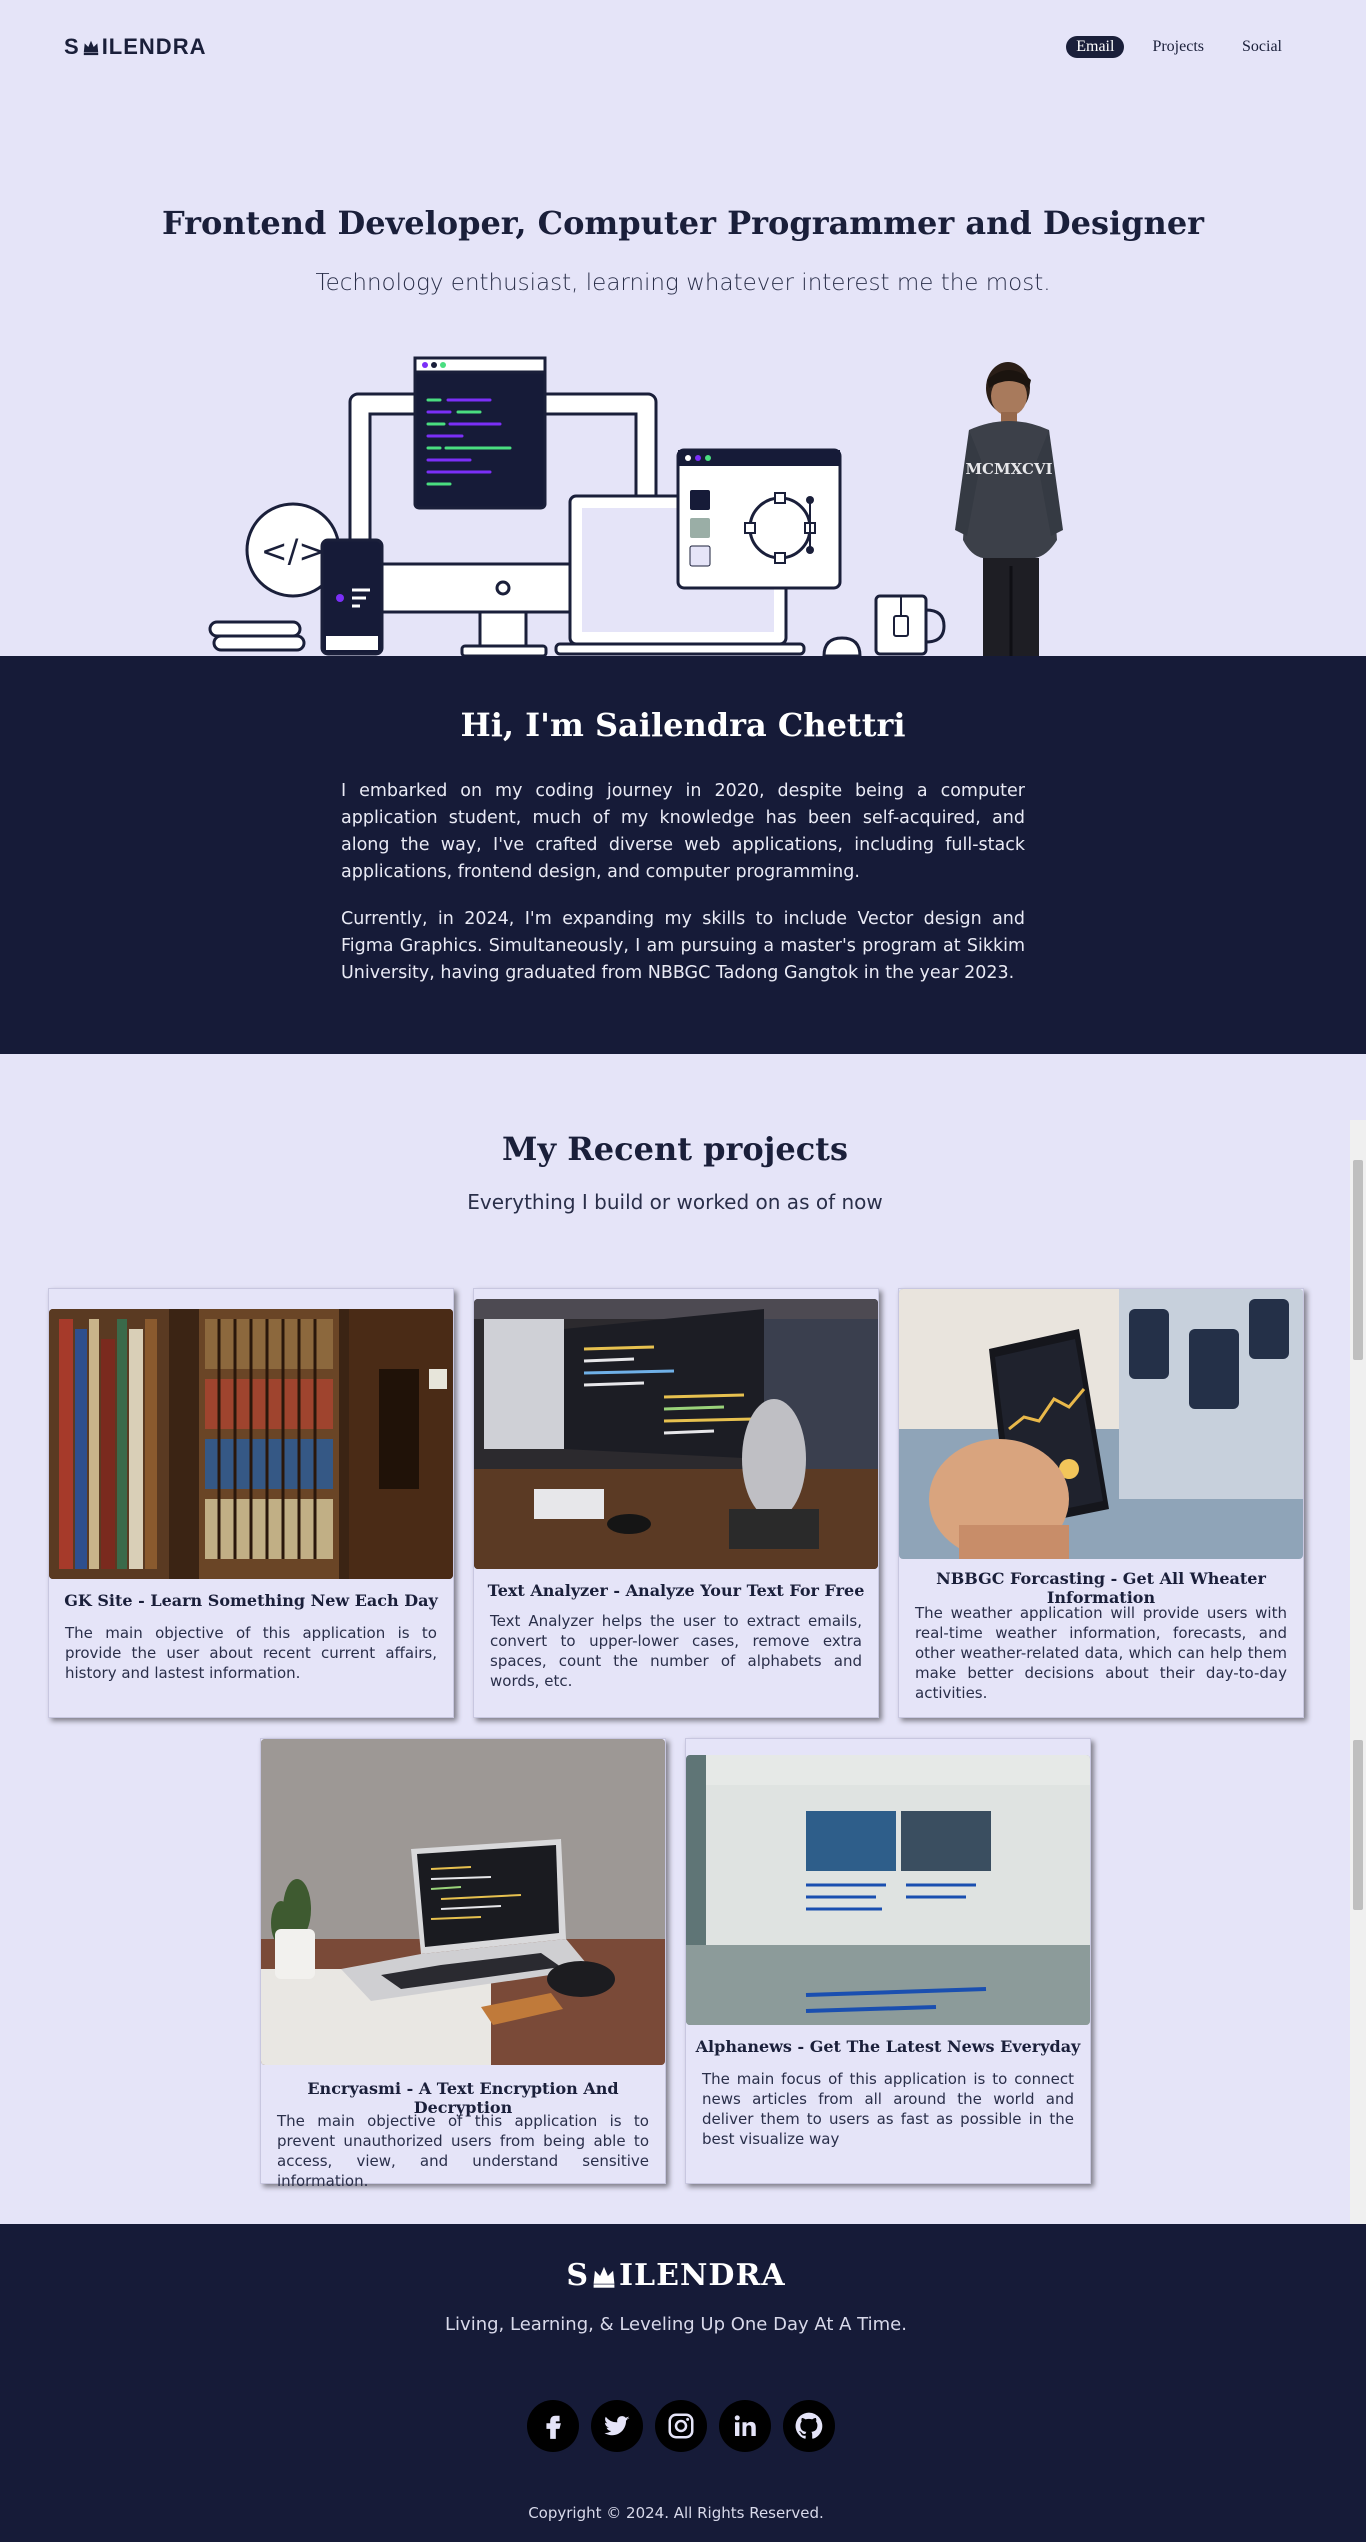 The width and height of the screenshot is (1366, 2542). I want to click on footer-logo: S ILENDRA, so click(676, 2275).